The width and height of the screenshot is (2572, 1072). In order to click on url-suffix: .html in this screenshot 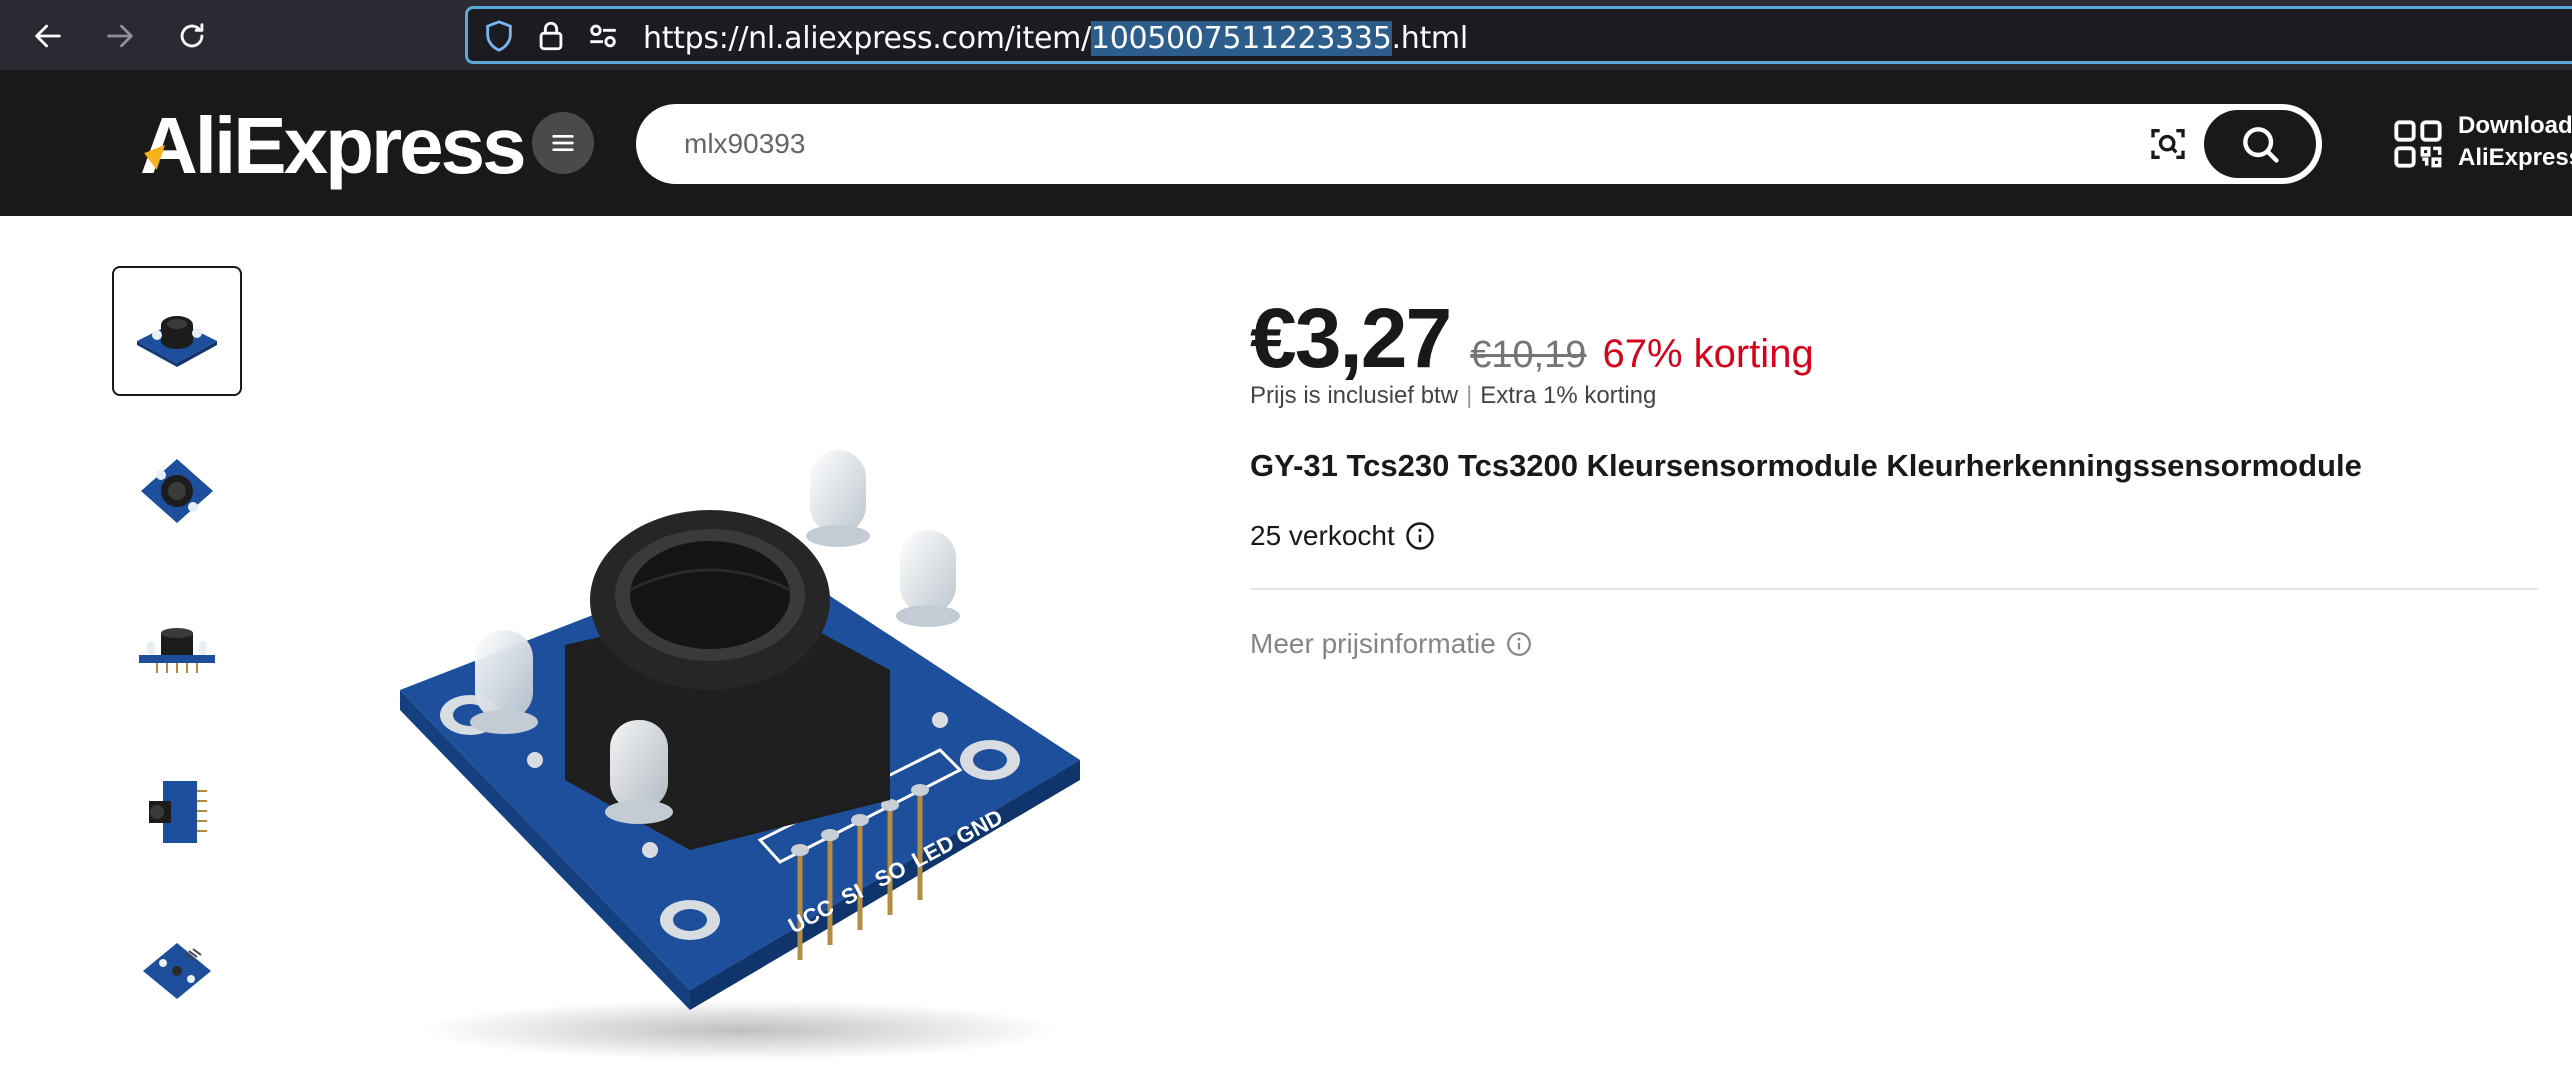, I will do `click(1430, 38)`.